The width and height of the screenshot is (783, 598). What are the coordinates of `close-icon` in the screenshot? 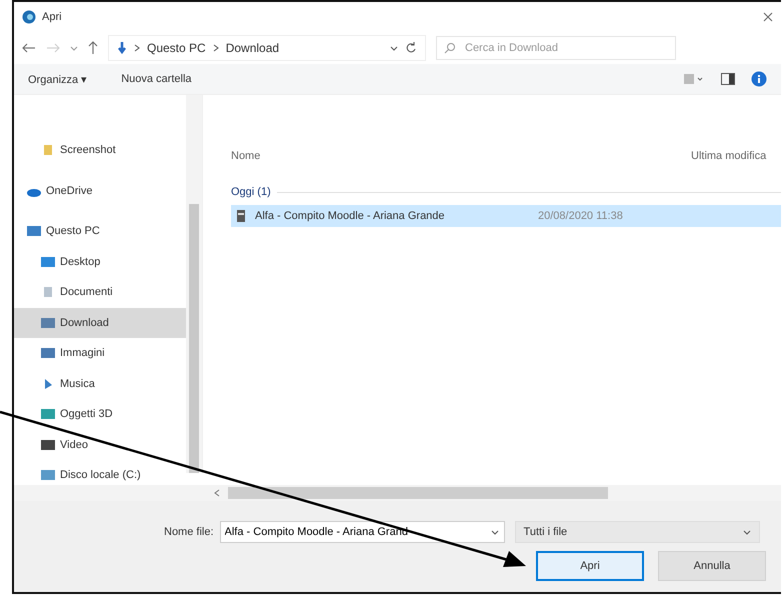 It's located at (768, 17).